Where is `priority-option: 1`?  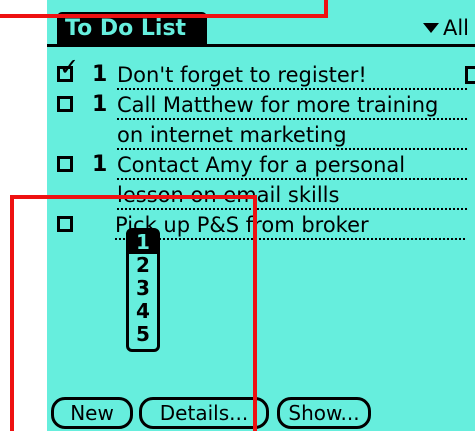 priority-option: 1 is located at coordinates (143, 242).